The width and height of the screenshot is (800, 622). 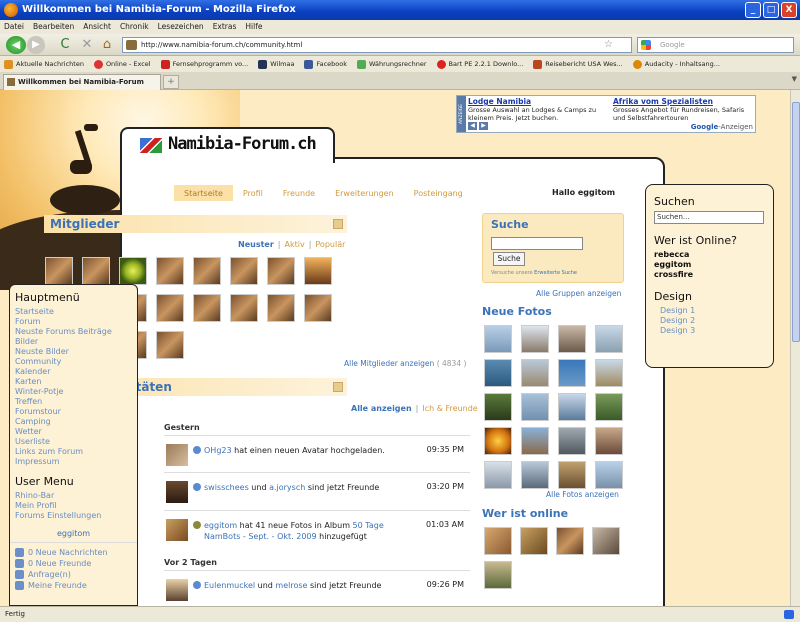 I want to click on bookmark-star-icon: ☆, so click(x=608, y=45).